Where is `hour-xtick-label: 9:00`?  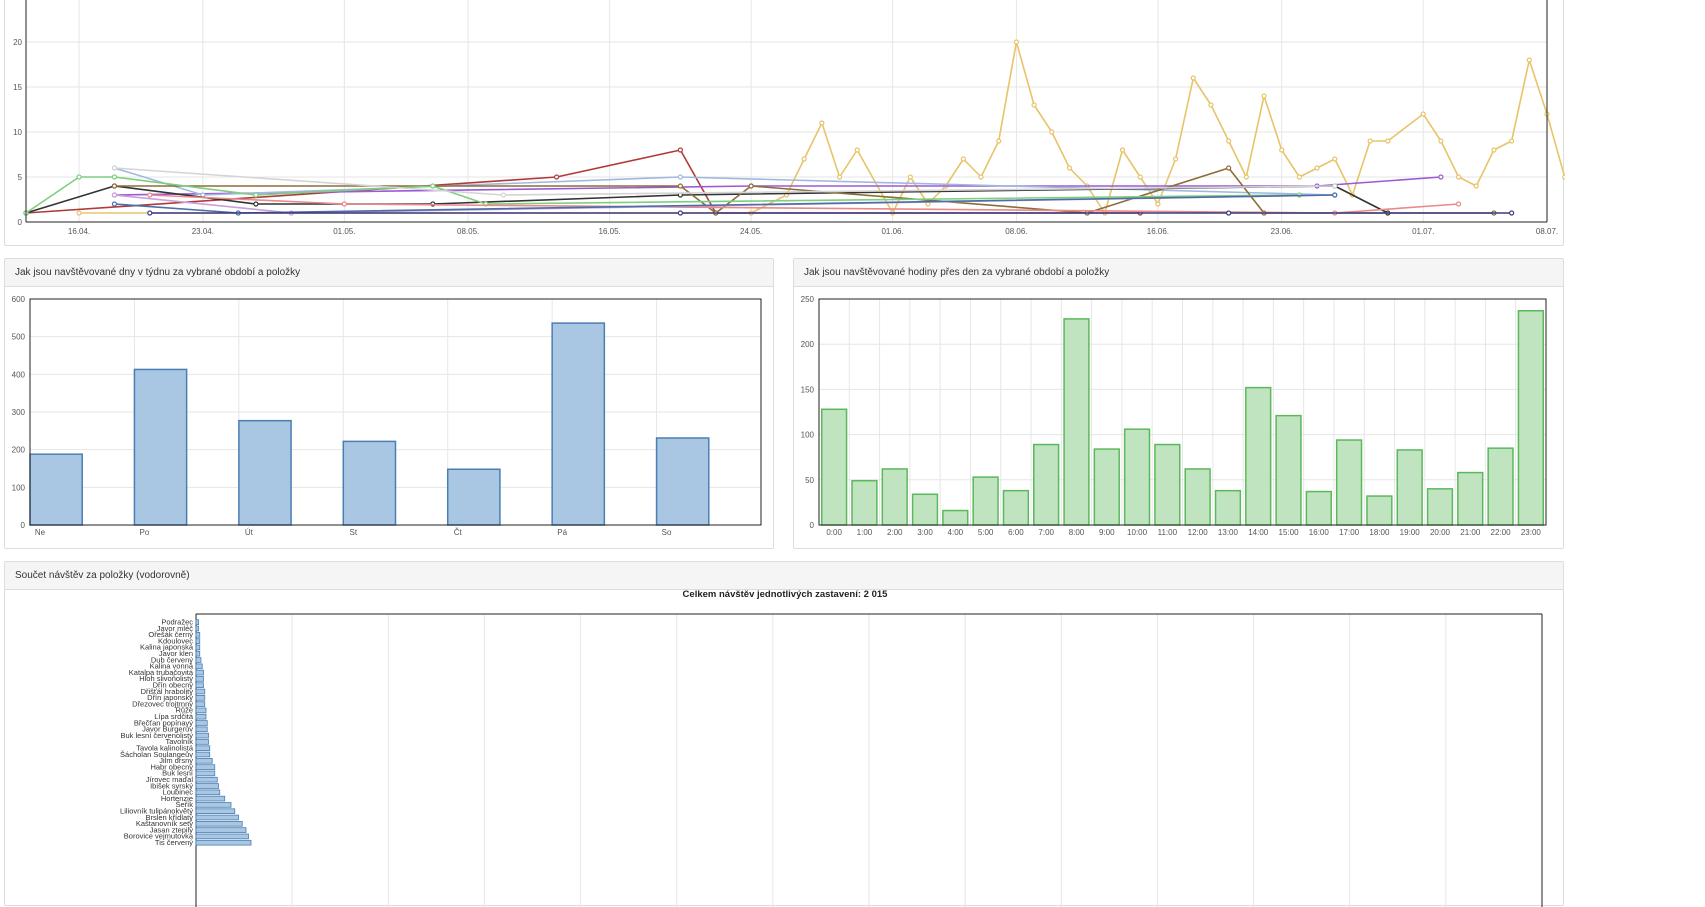 hour-xtick-label: 9:00 is located at coordinates (1107, 532).